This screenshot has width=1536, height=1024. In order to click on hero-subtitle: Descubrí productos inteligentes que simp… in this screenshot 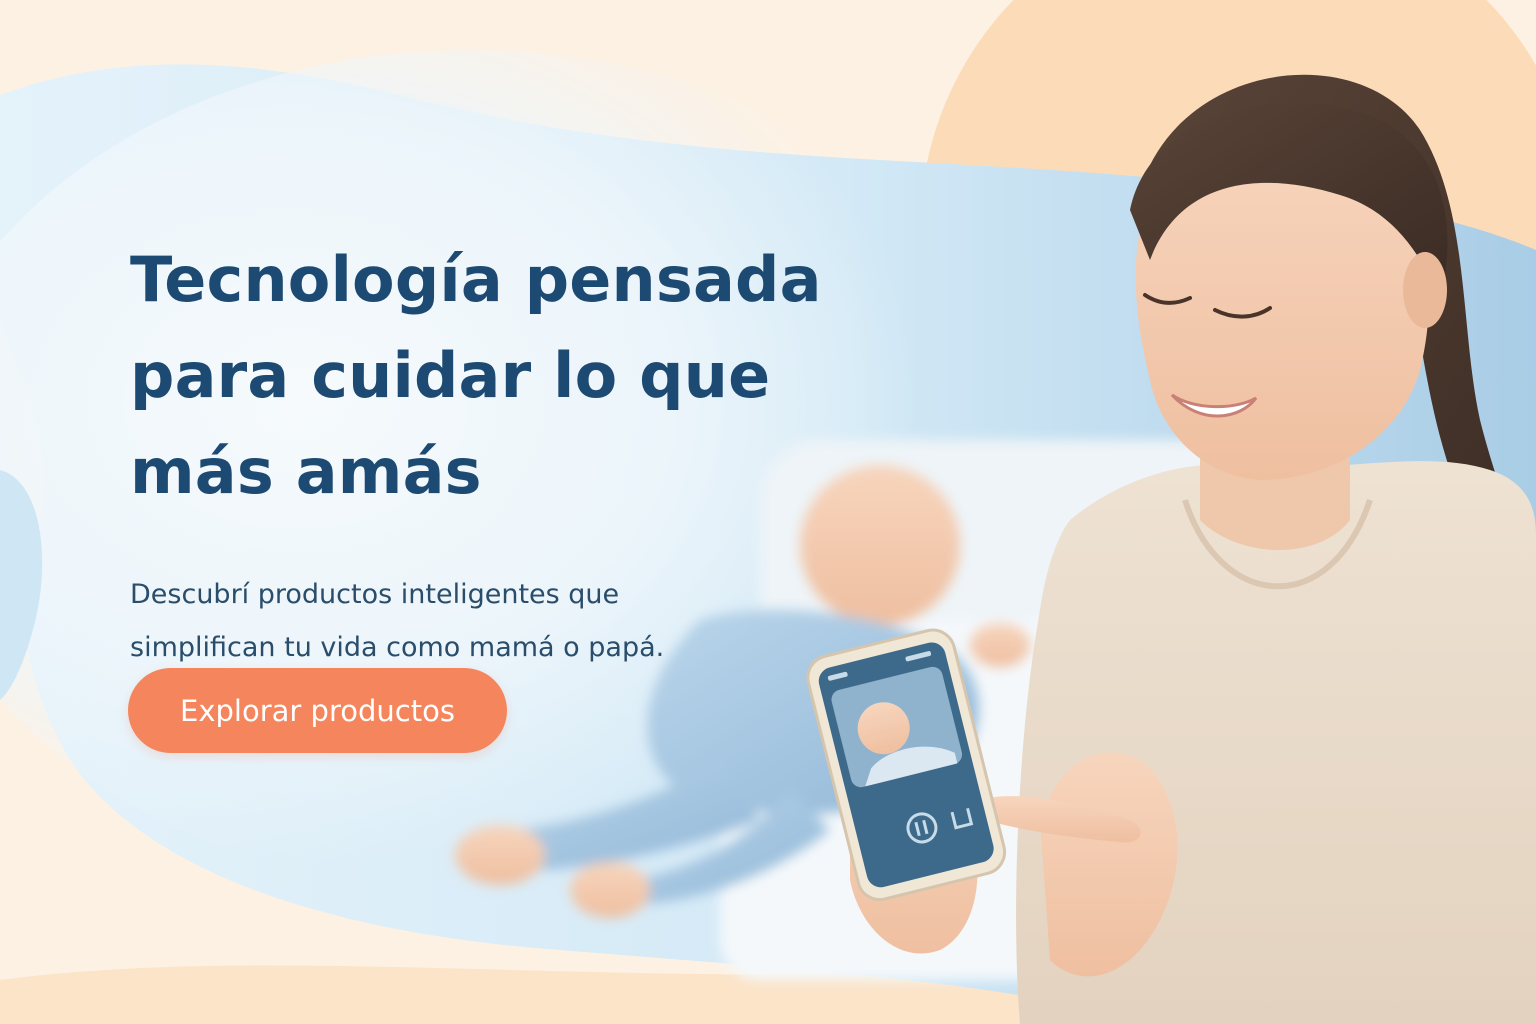, I will do `click(530, 621)`.